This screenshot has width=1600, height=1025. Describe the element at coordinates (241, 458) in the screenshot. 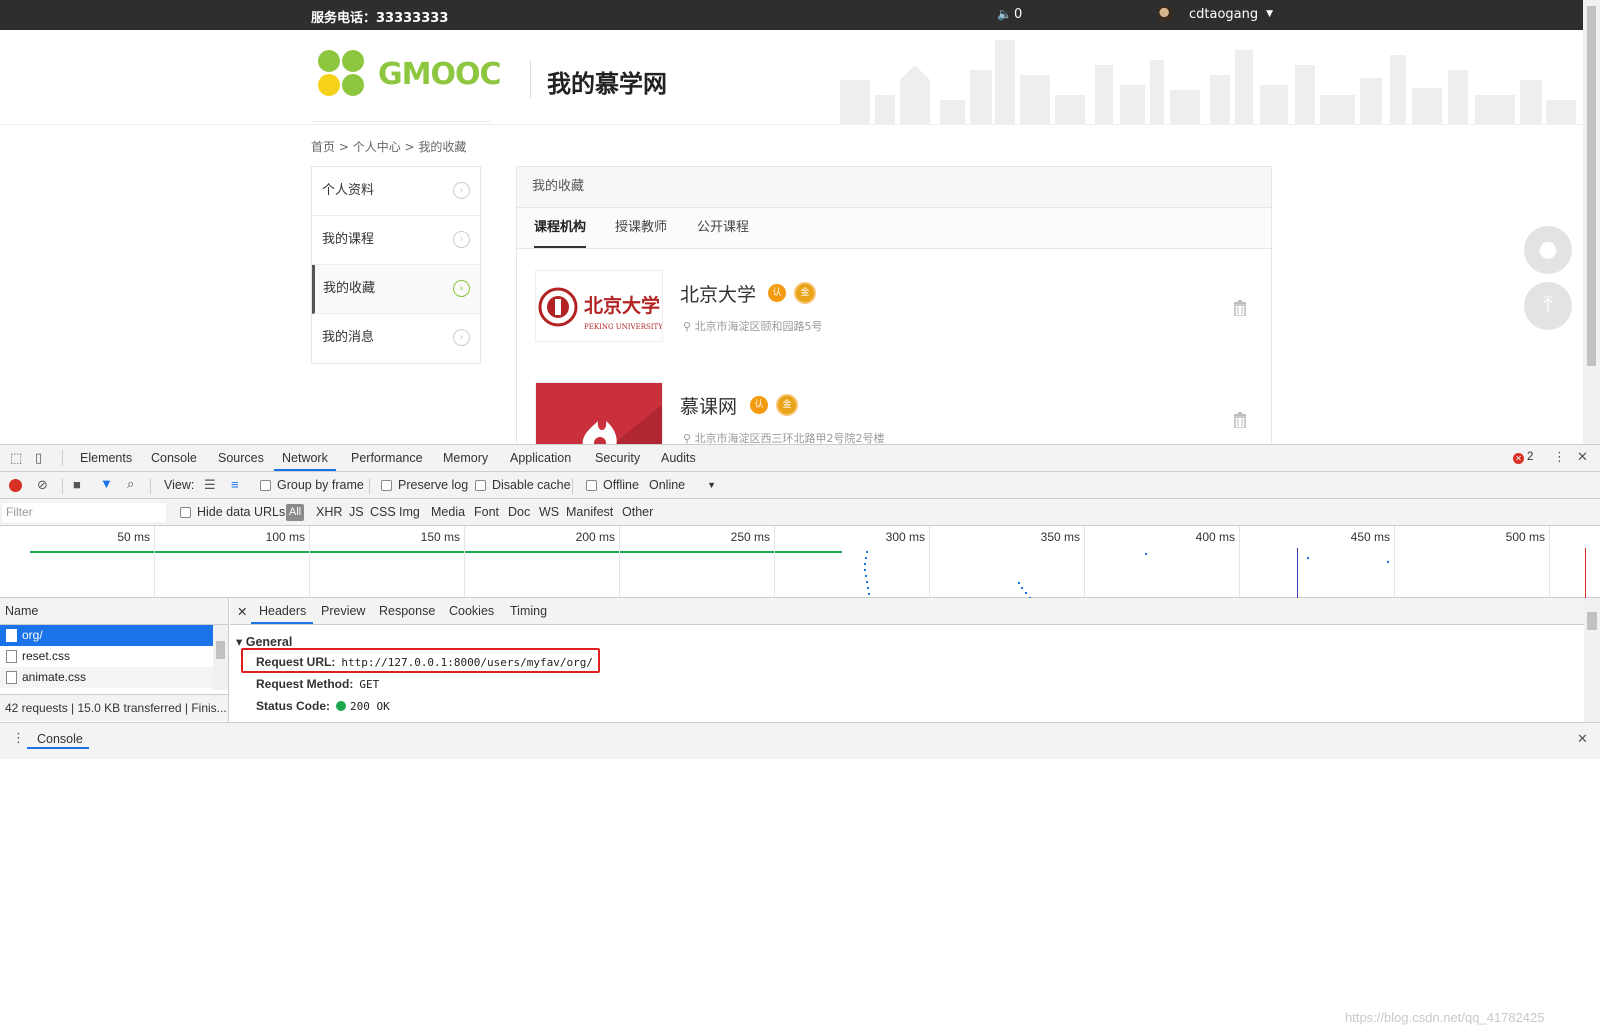

I see `tab-sources: Sources` at that location.